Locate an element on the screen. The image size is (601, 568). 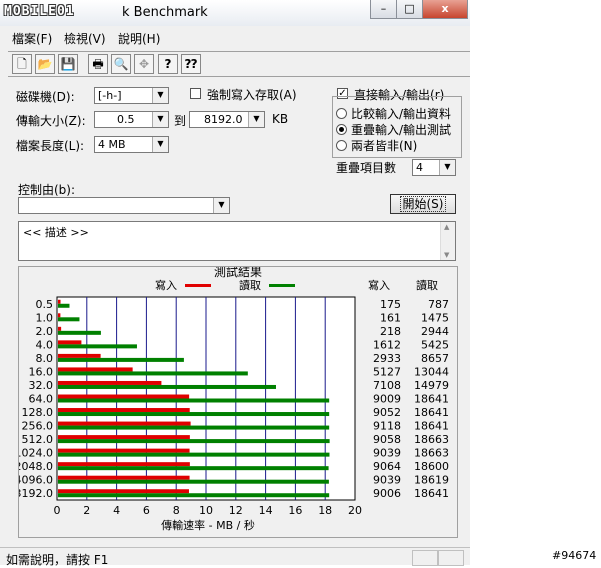
category-label: 2.0 is located at coordinates (45, 331).